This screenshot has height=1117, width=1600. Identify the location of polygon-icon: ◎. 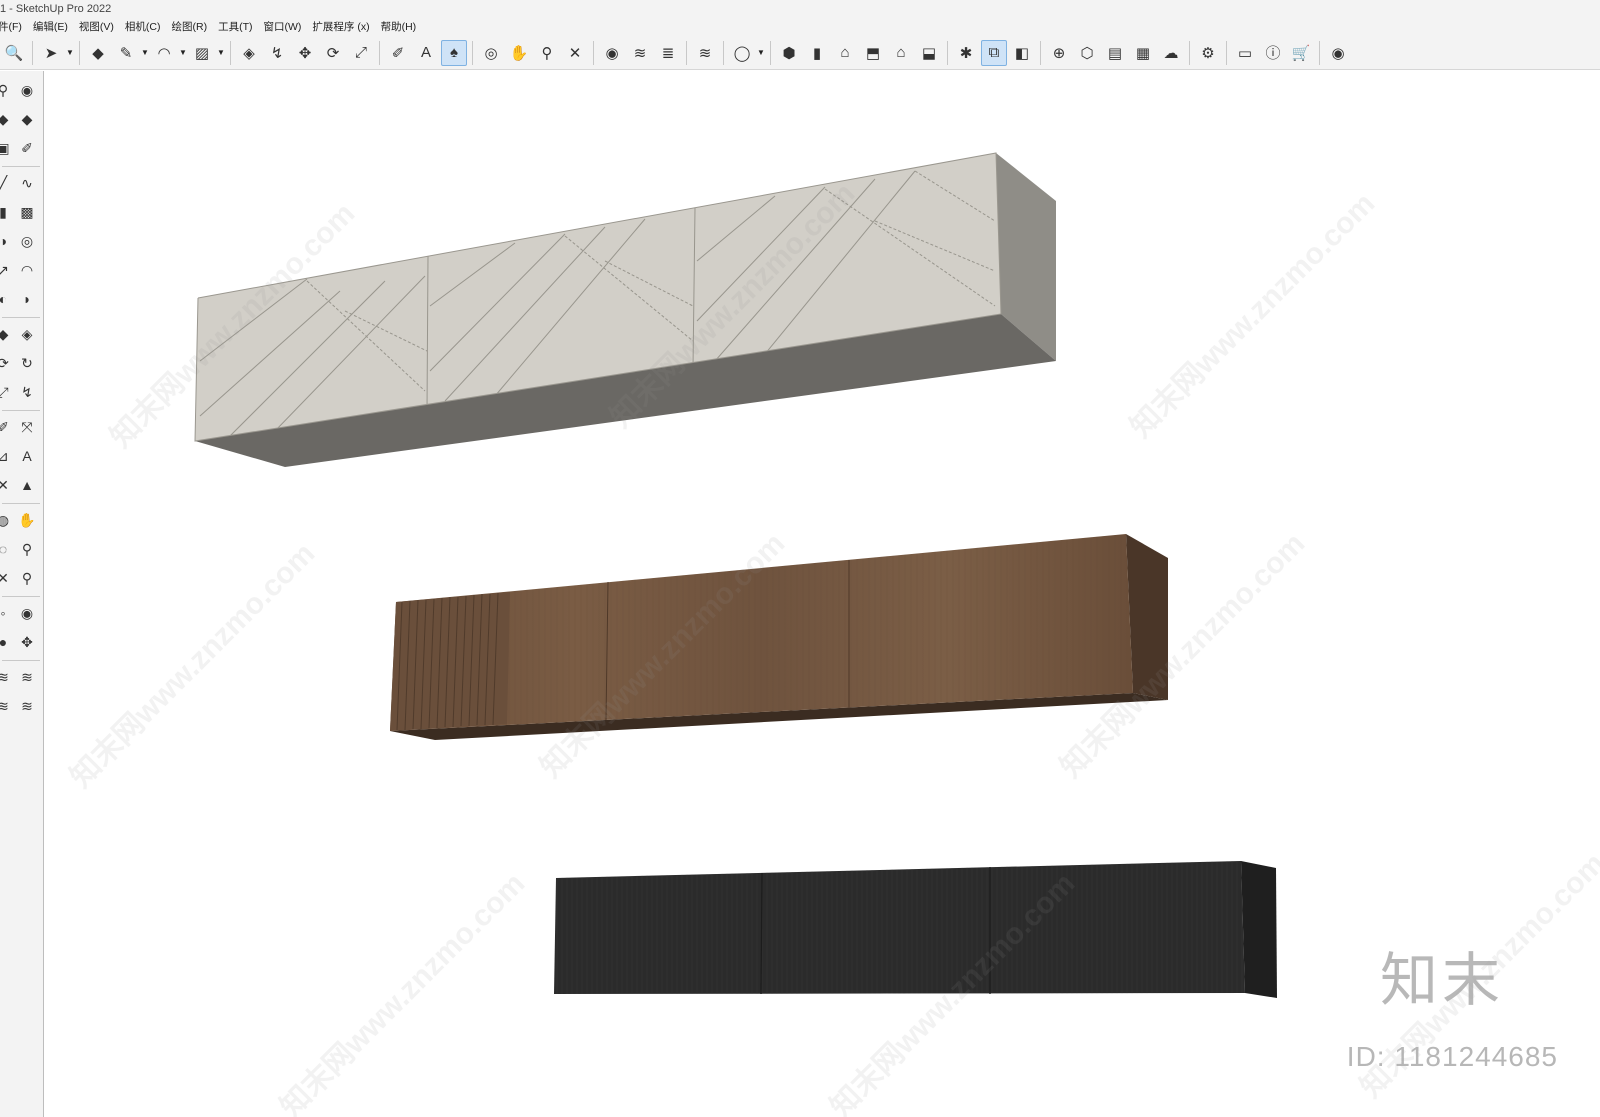
(27, 241).